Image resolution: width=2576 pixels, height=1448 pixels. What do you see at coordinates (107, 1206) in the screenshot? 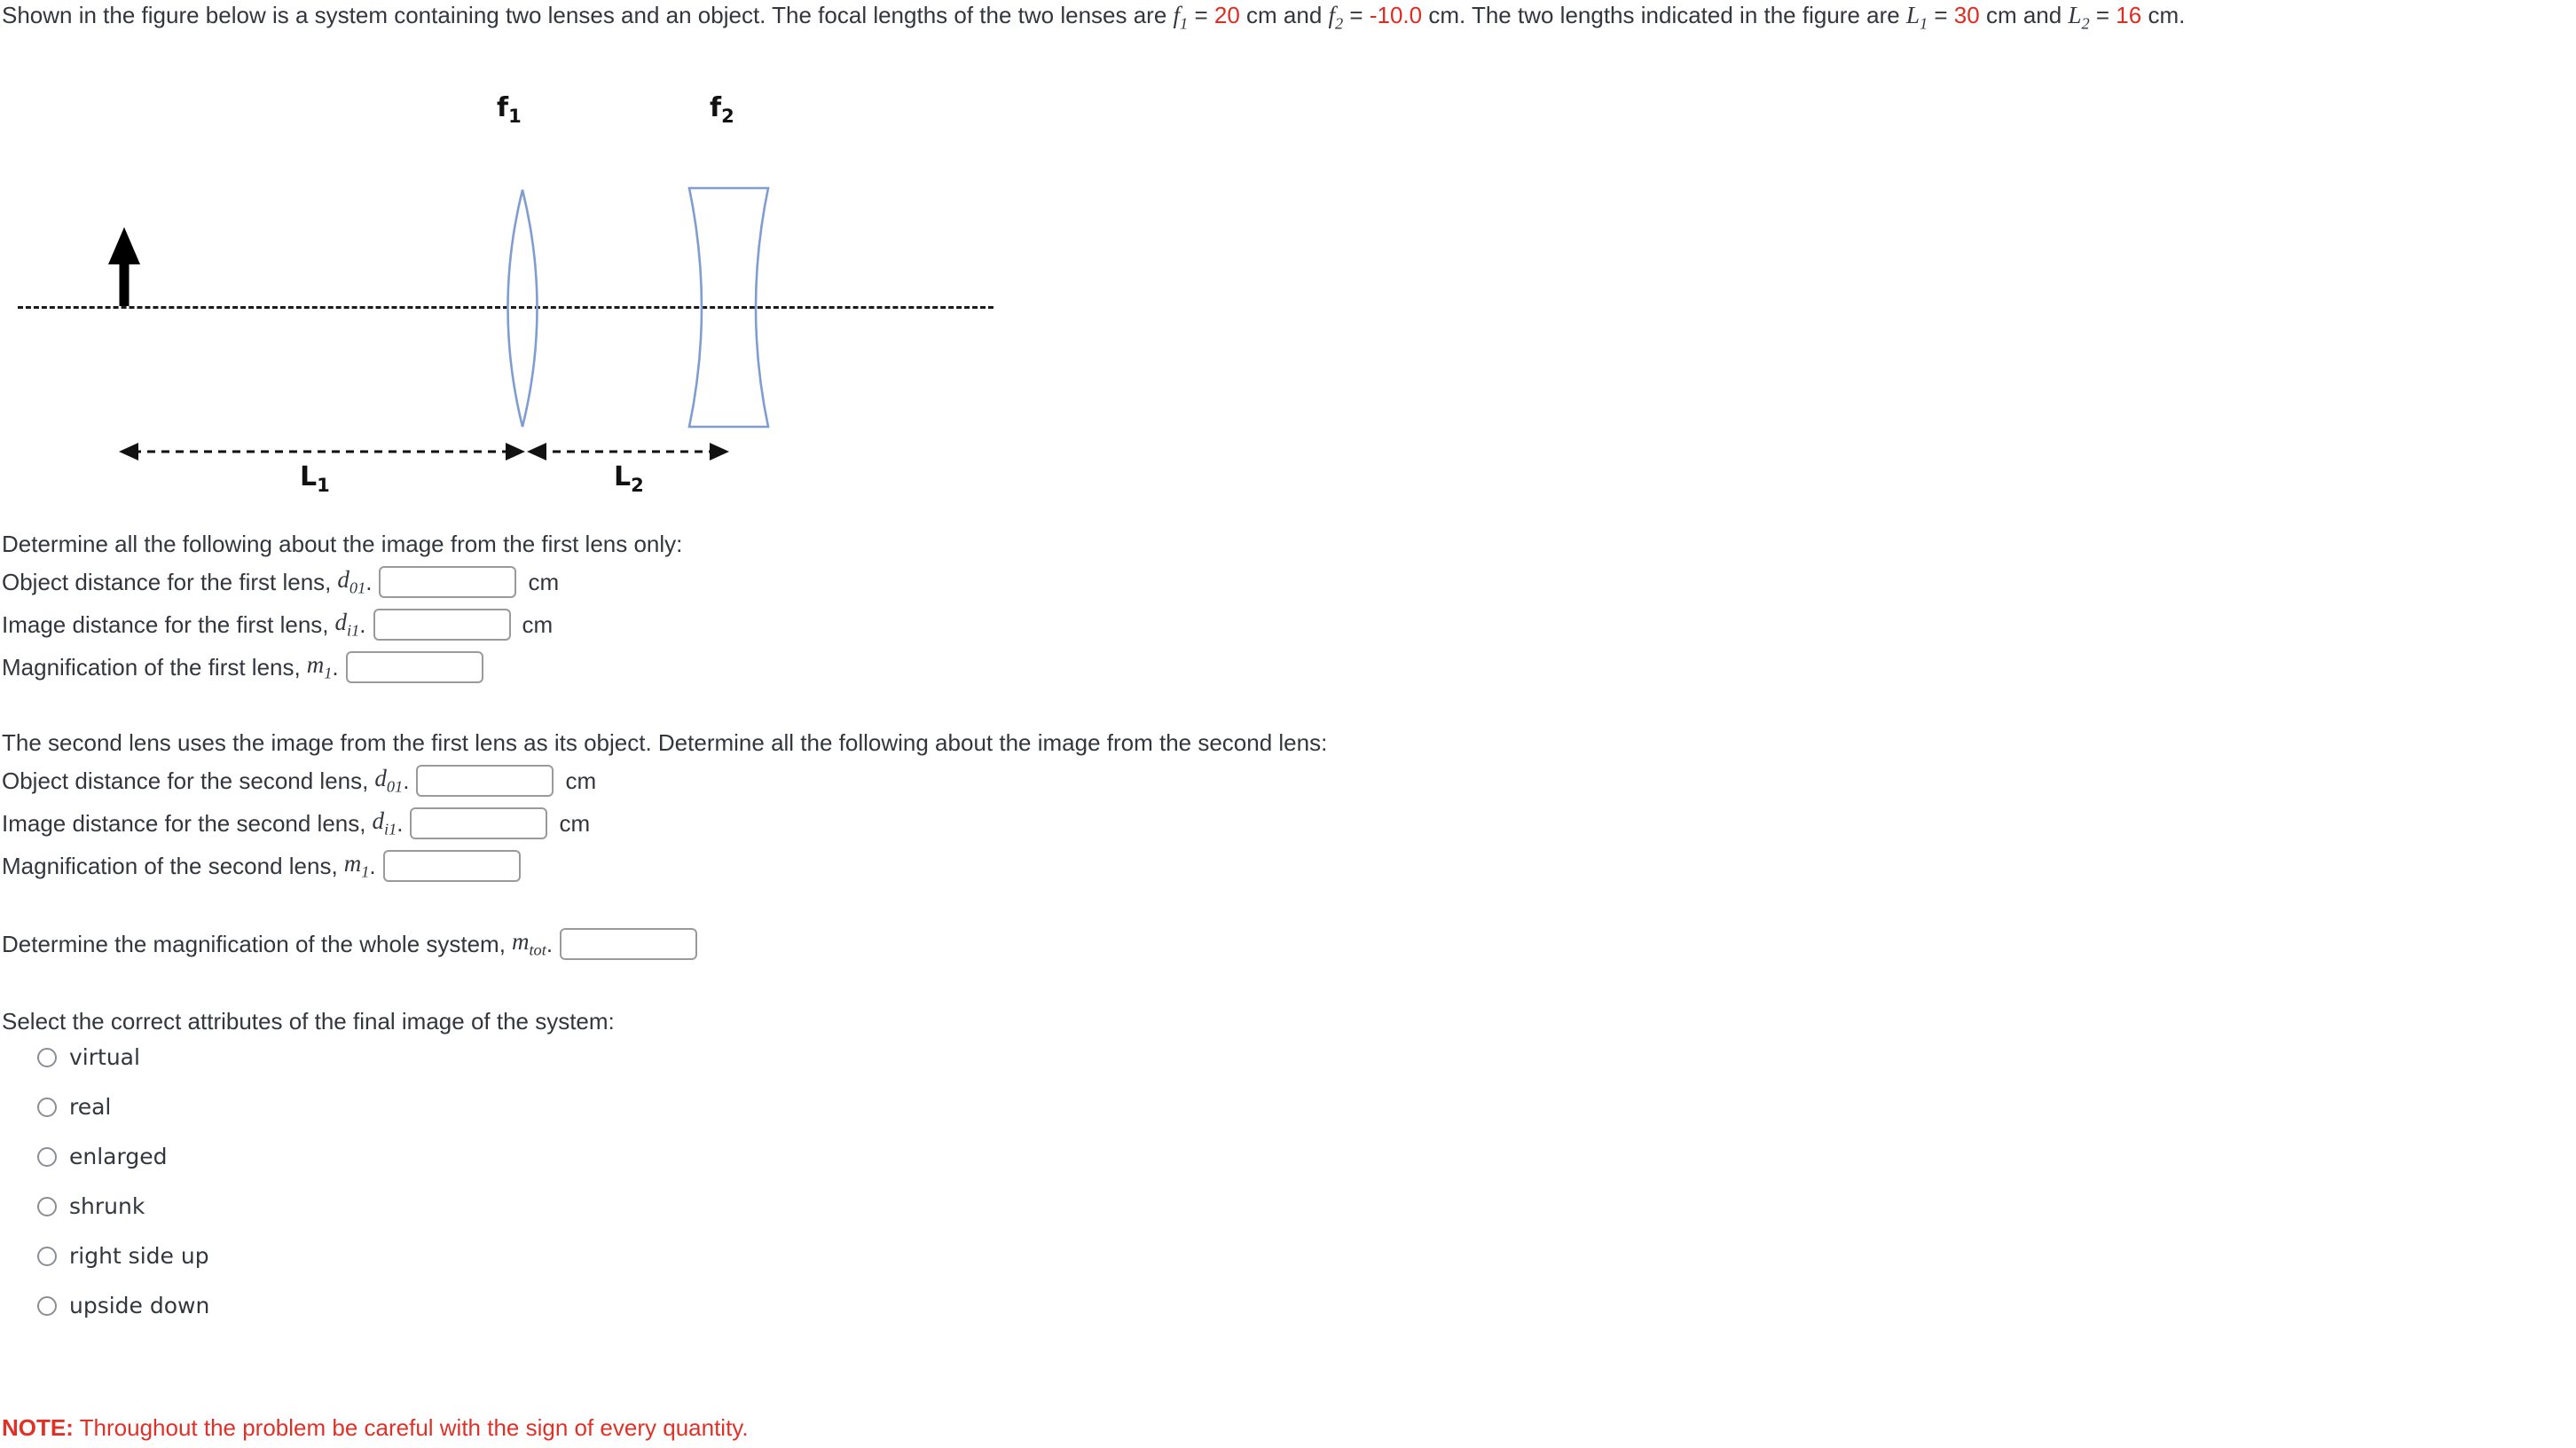
I see `radio-label-shrunk: shrunk` at bounding box center [107, 1206].